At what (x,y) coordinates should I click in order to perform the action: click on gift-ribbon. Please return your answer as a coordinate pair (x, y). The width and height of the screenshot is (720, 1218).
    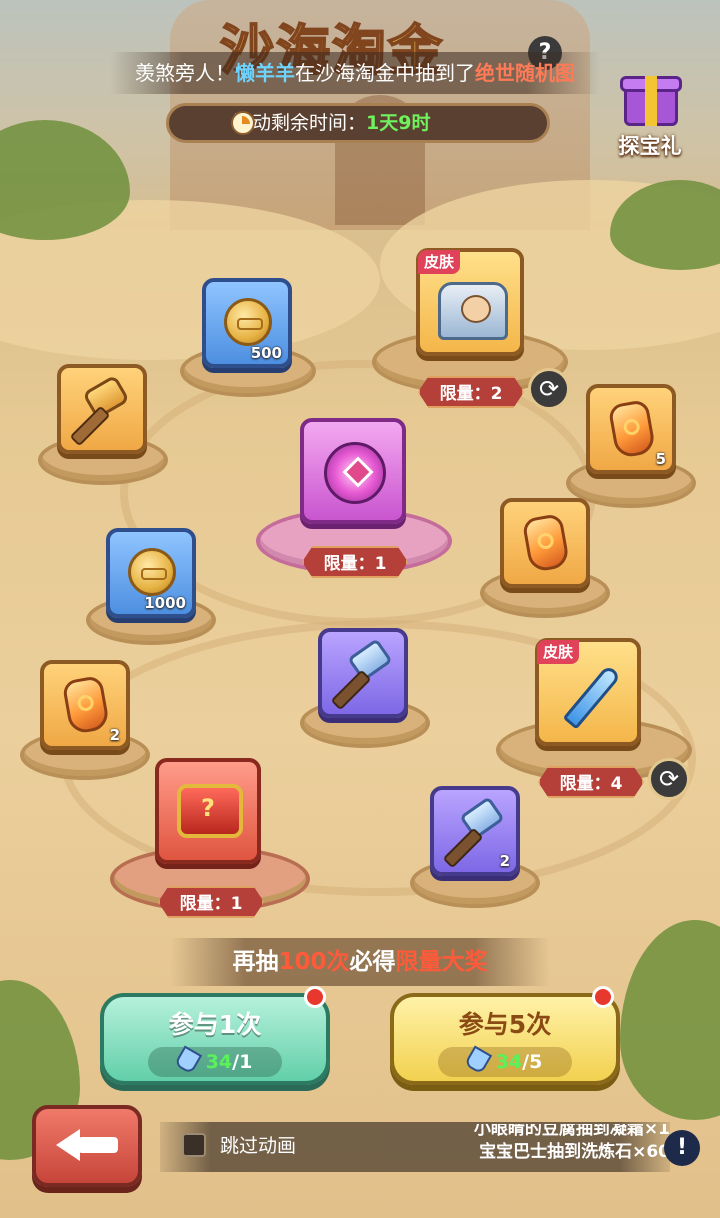
    Looking at the image, I should click on (651, 101).